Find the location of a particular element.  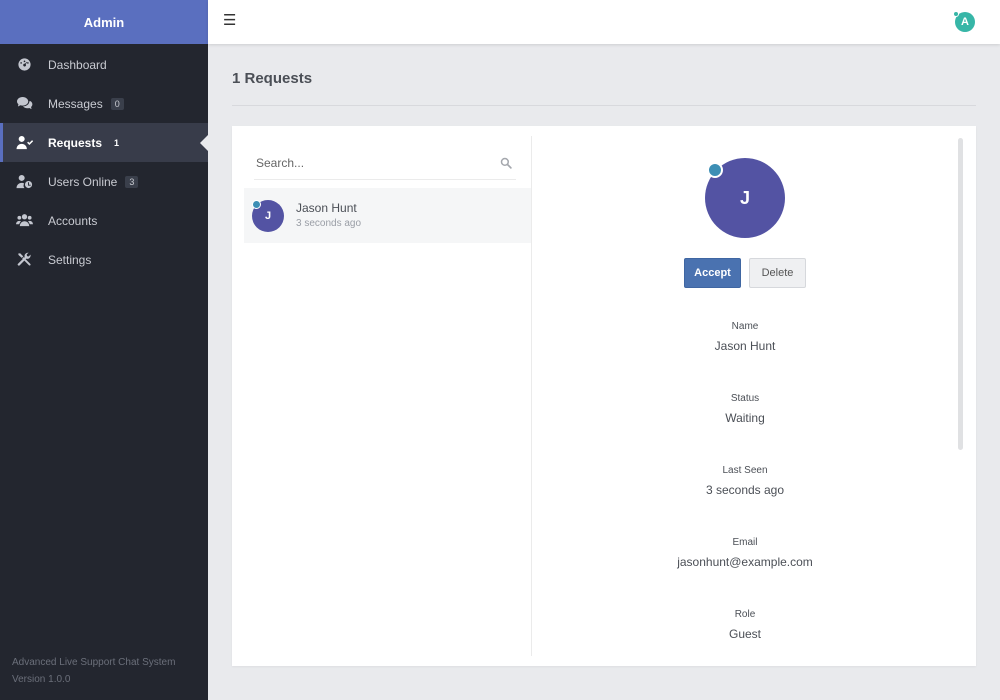

field-label: Status is located at coordinates (745, 398).